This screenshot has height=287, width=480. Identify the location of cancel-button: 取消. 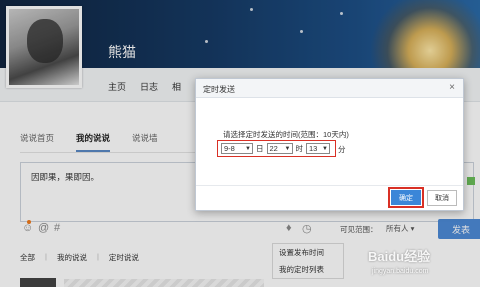
(442, 198).